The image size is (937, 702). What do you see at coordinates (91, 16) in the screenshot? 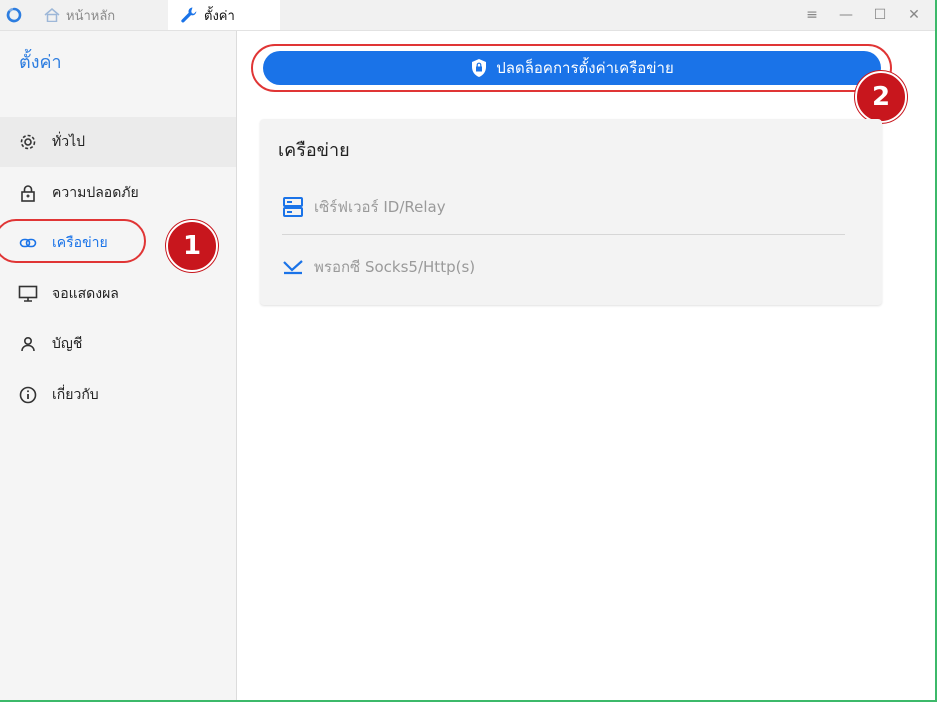
I see `tab-home-label: หน้าหลัก` at bounding box center [91, 16].